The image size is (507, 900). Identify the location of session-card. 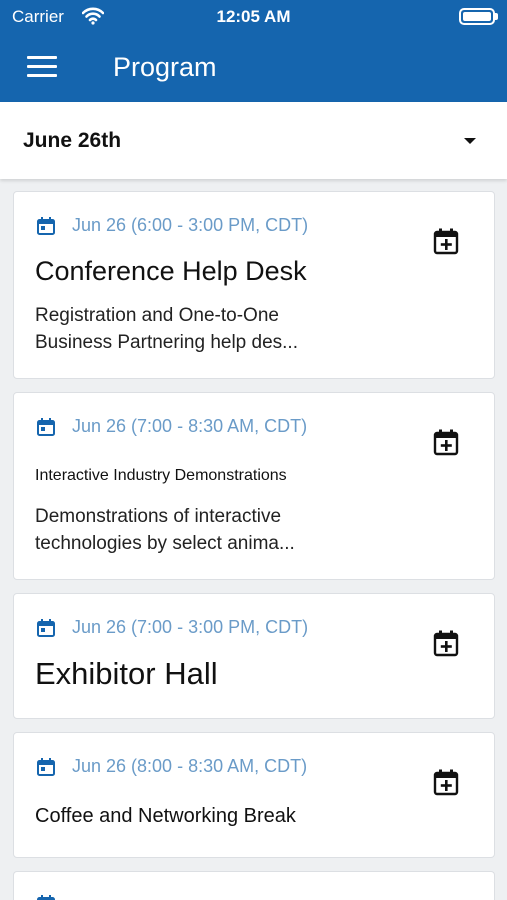
(254, 885).